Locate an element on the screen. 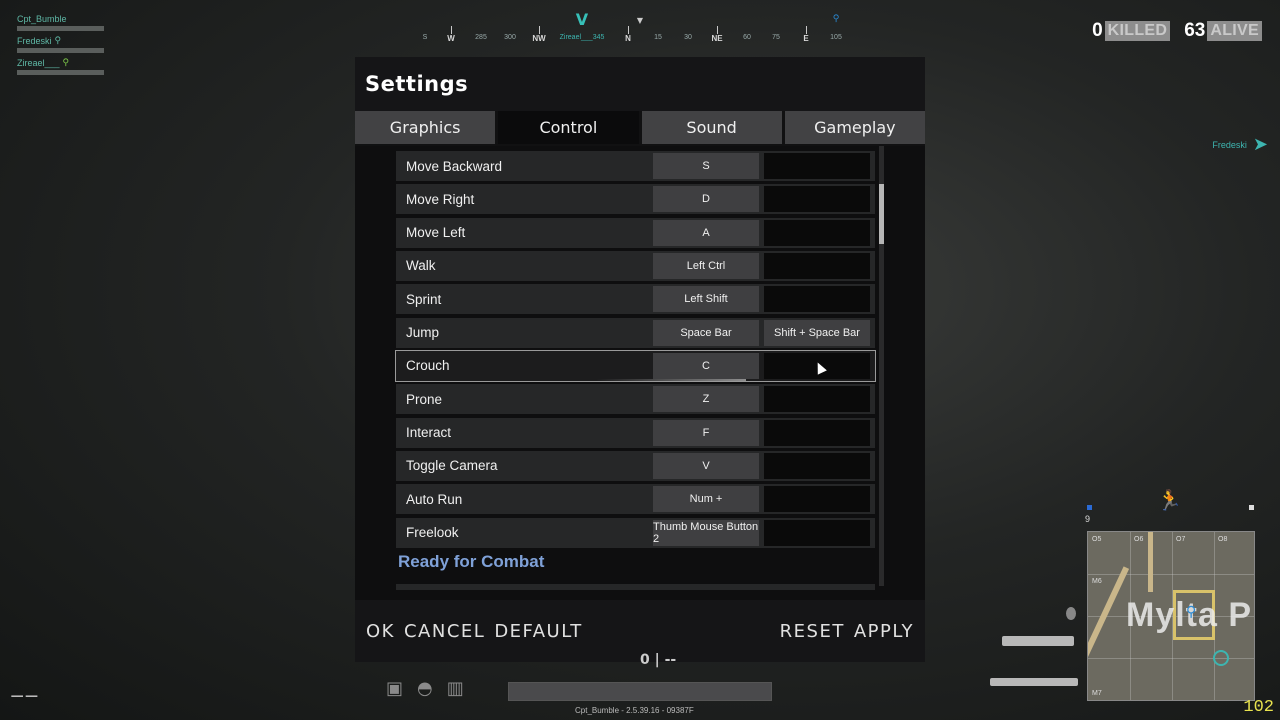  keybinding-row: Interact F is located at coordinates (635, 432).